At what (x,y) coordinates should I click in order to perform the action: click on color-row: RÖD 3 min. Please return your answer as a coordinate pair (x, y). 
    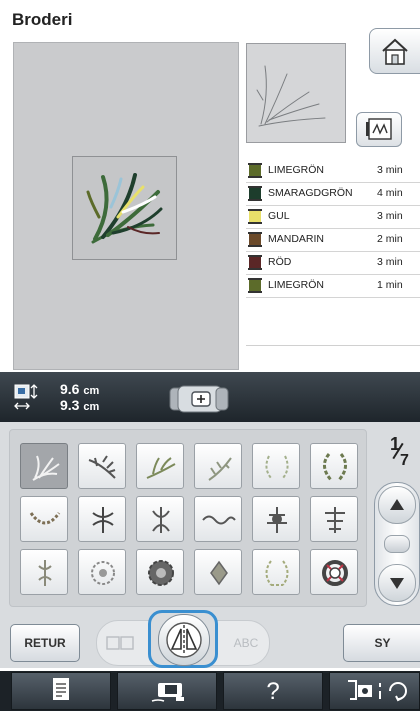
    Looking at the image, I should click on (333, 263).